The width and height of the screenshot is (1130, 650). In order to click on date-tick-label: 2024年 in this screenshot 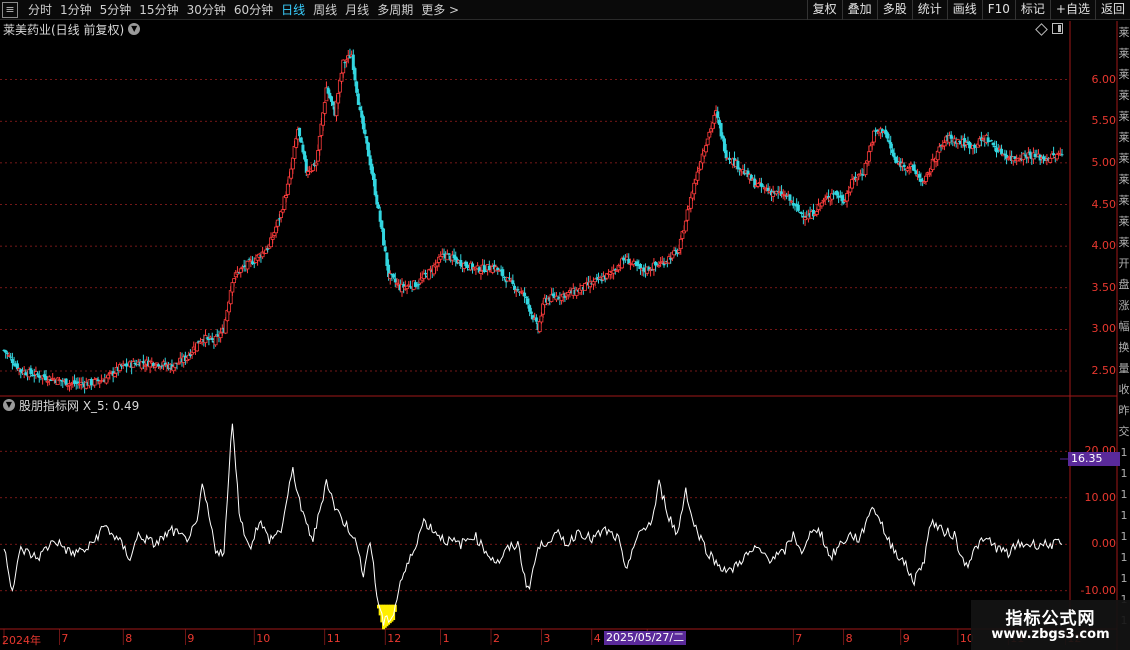, I will do `click(21, 640)`.